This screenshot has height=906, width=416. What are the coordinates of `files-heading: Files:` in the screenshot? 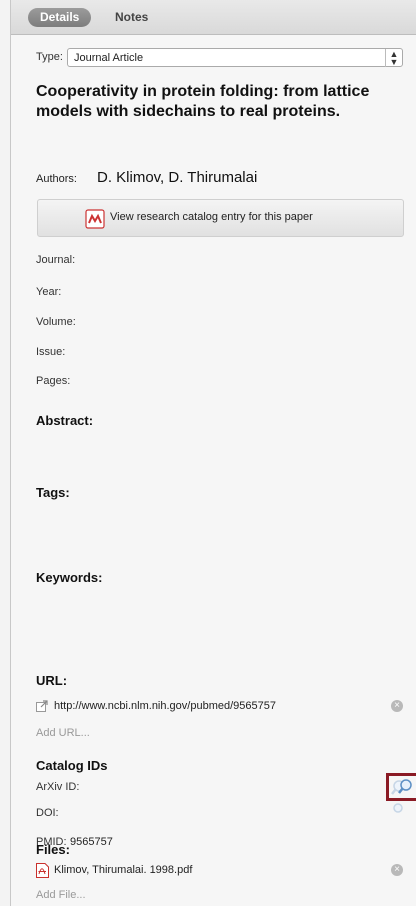 It's located at (53, 849).